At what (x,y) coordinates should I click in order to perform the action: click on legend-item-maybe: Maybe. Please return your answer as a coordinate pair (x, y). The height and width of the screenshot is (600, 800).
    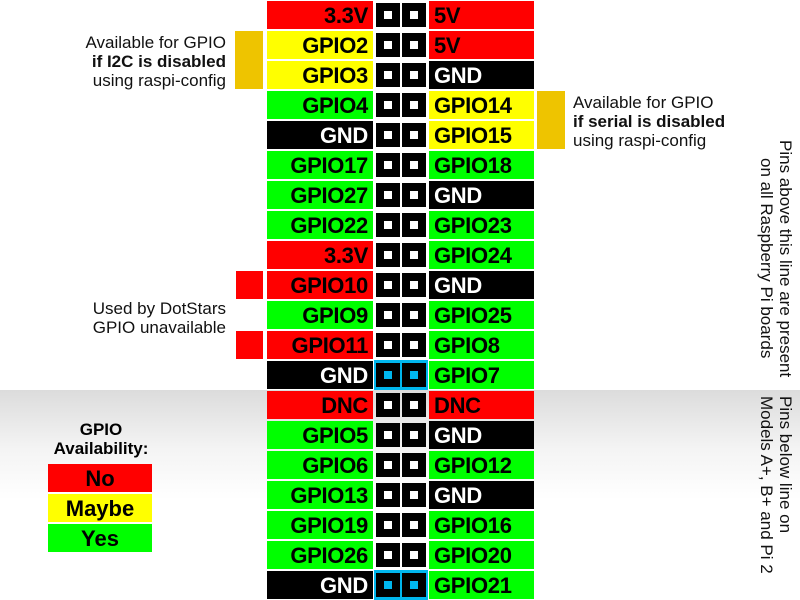
    Looking at the image, I should click on (100, 508).